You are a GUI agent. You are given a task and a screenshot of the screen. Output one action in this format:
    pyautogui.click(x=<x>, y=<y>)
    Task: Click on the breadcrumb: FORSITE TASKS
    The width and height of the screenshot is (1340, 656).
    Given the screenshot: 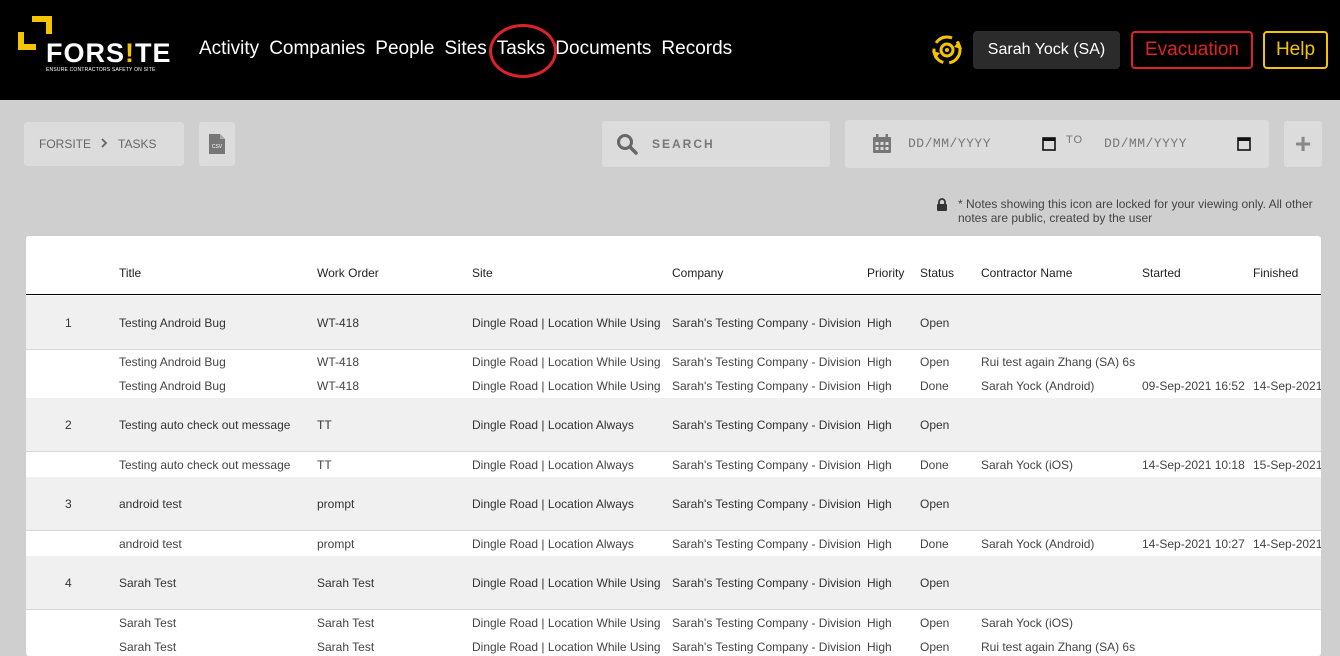 What is the action you would take?
    pyautogui.click(x=104, y=144)
    